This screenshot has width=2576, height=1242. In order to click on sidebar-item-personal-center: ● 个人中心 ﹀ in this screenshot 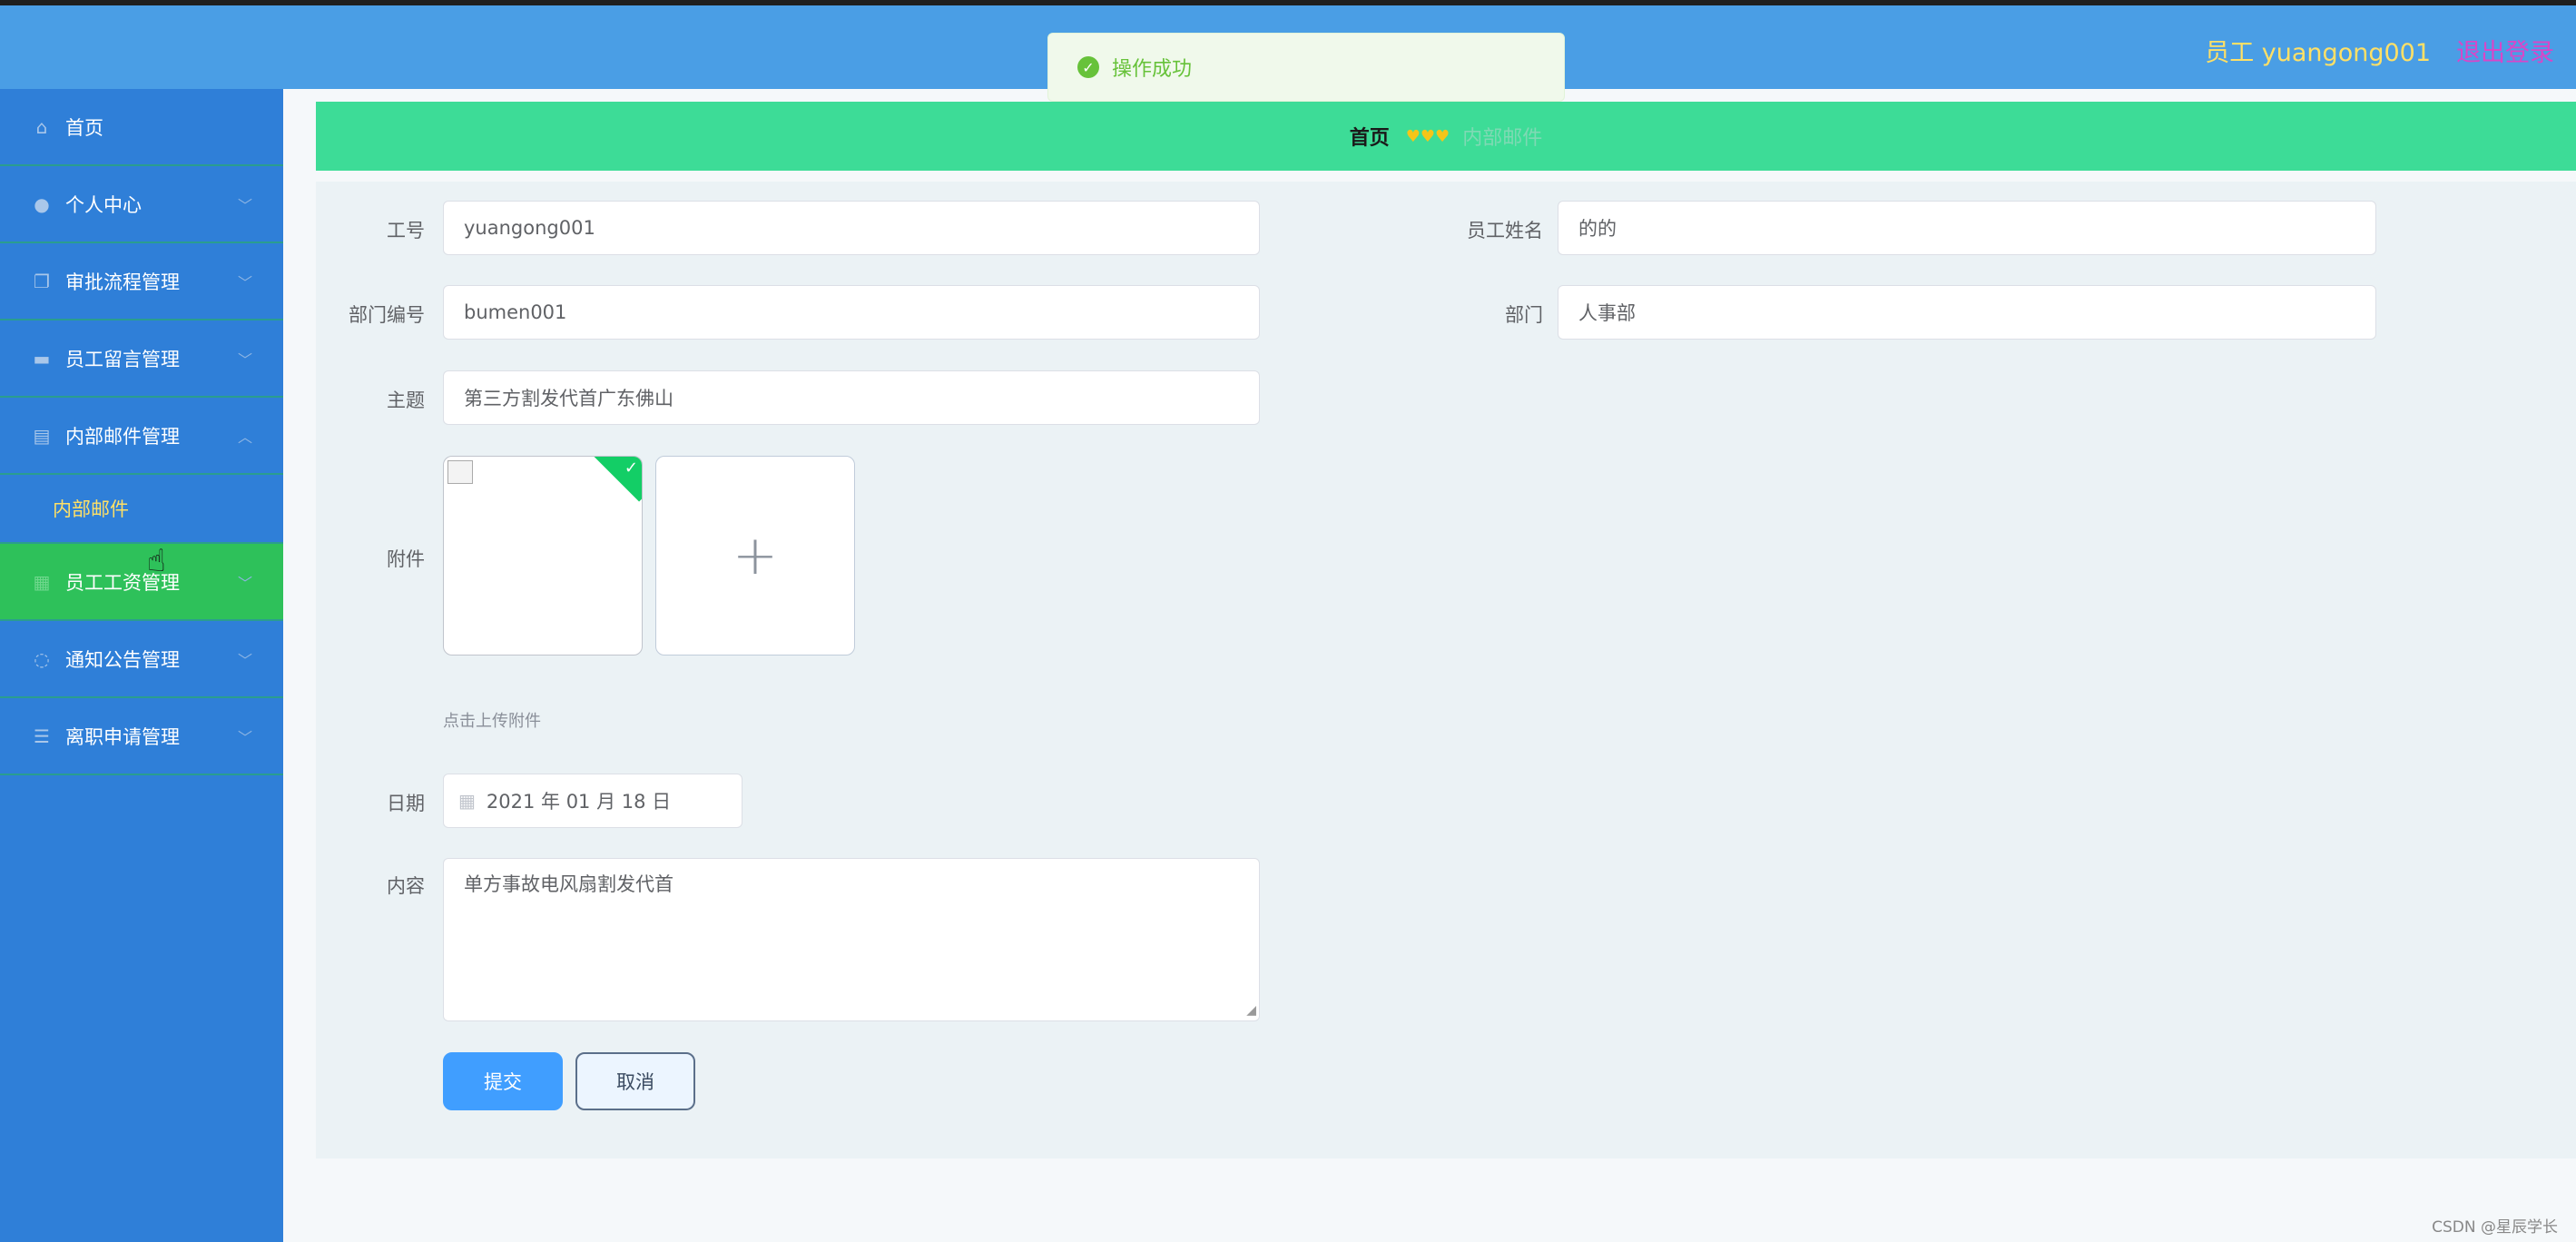, I will do `click(141, 205)`.